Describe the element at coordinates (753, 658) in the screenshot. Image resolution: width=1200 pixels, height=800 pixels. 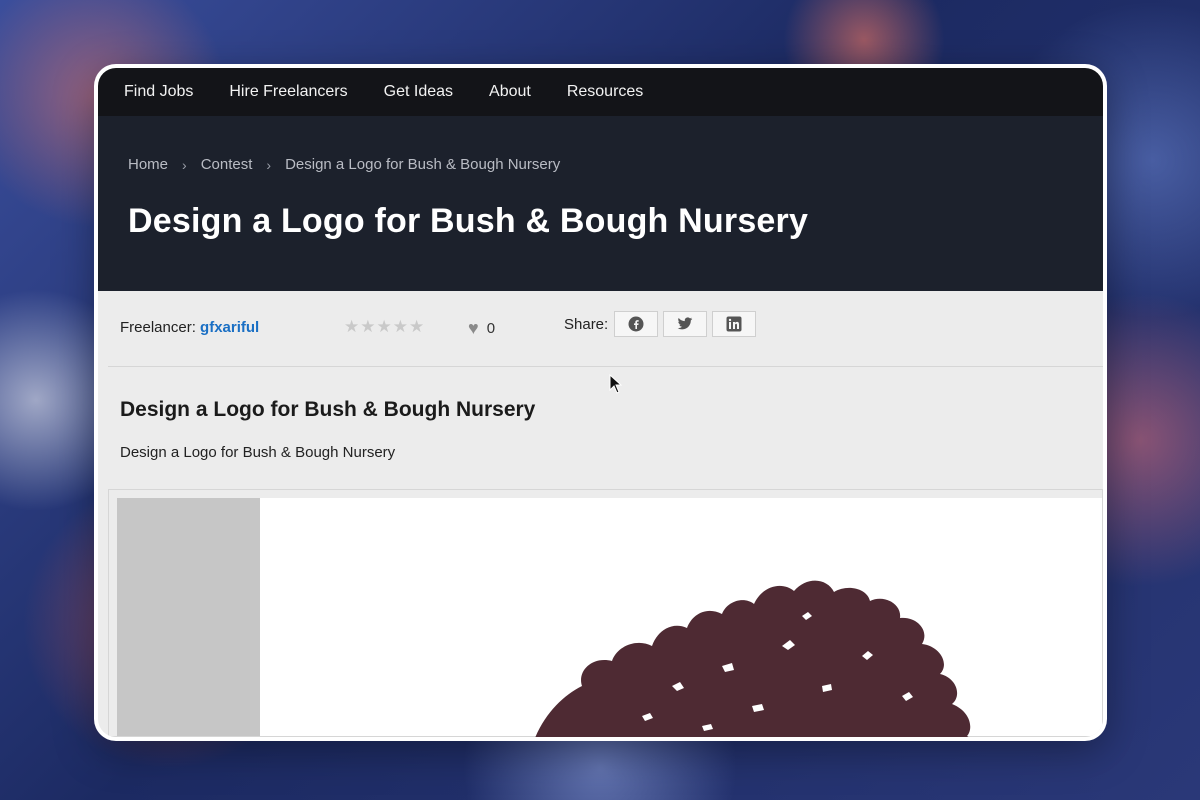
I see `tree-logo-artwork` at that location.